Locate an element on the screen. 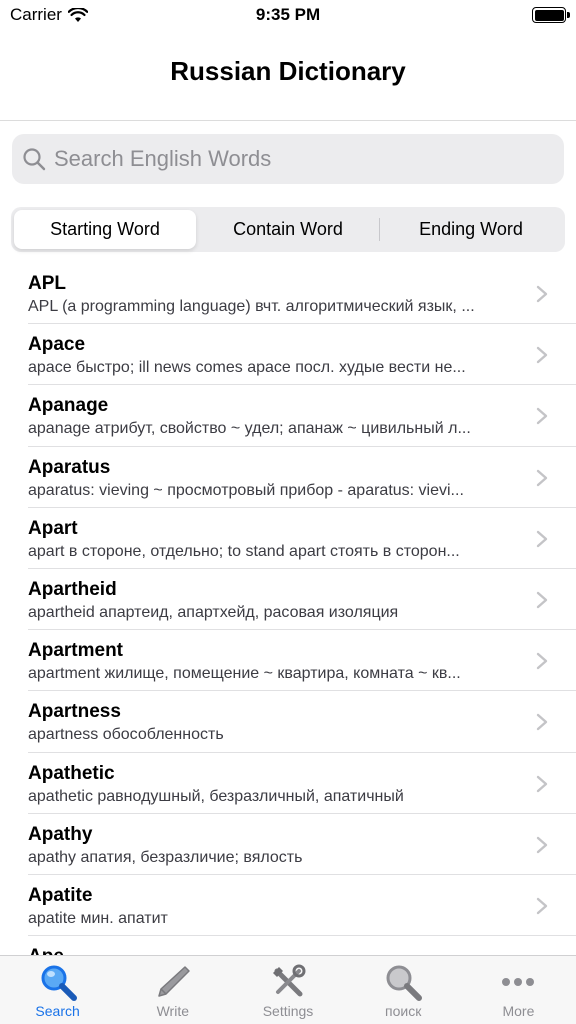 This screenshot has width=576, height=1024. tab-label: Write is located at coordinates (173, 1011).